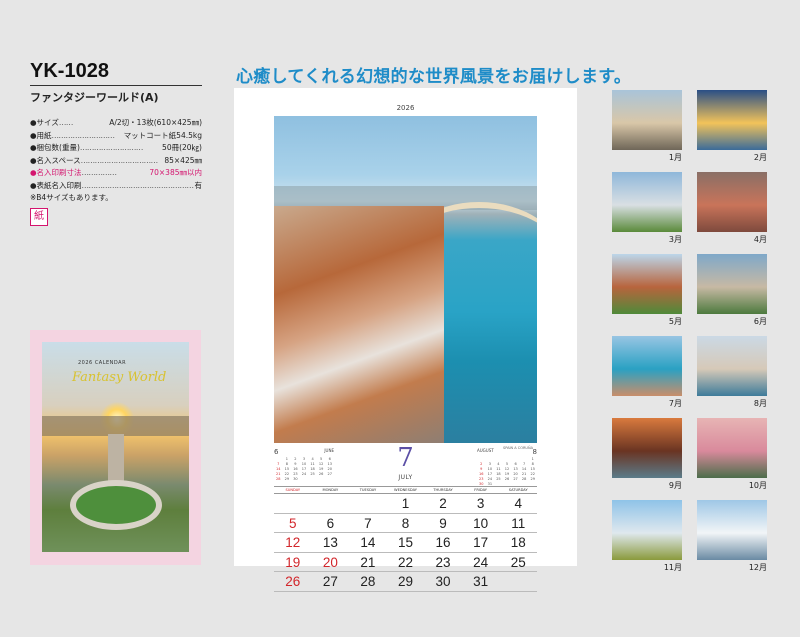  I want to click on week-row: 5 6 7 8 9 10 11, so click(405, 523).